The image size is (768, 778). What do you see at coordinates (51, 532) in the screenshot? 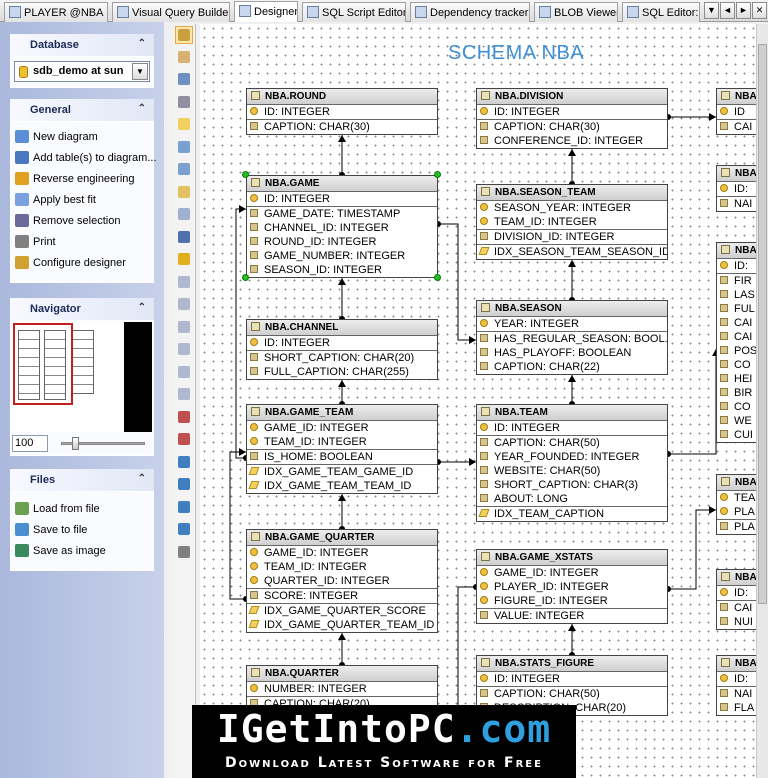
I see `files-item-save-to-file: Save to file` at bounding box center [51, 532].